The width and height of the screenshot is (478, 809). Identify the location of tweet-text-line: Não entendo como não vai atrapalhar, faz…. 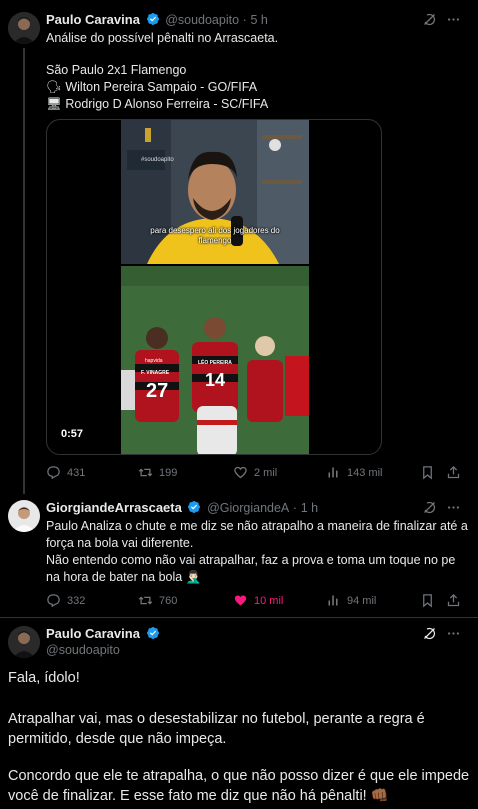
(251, 560).